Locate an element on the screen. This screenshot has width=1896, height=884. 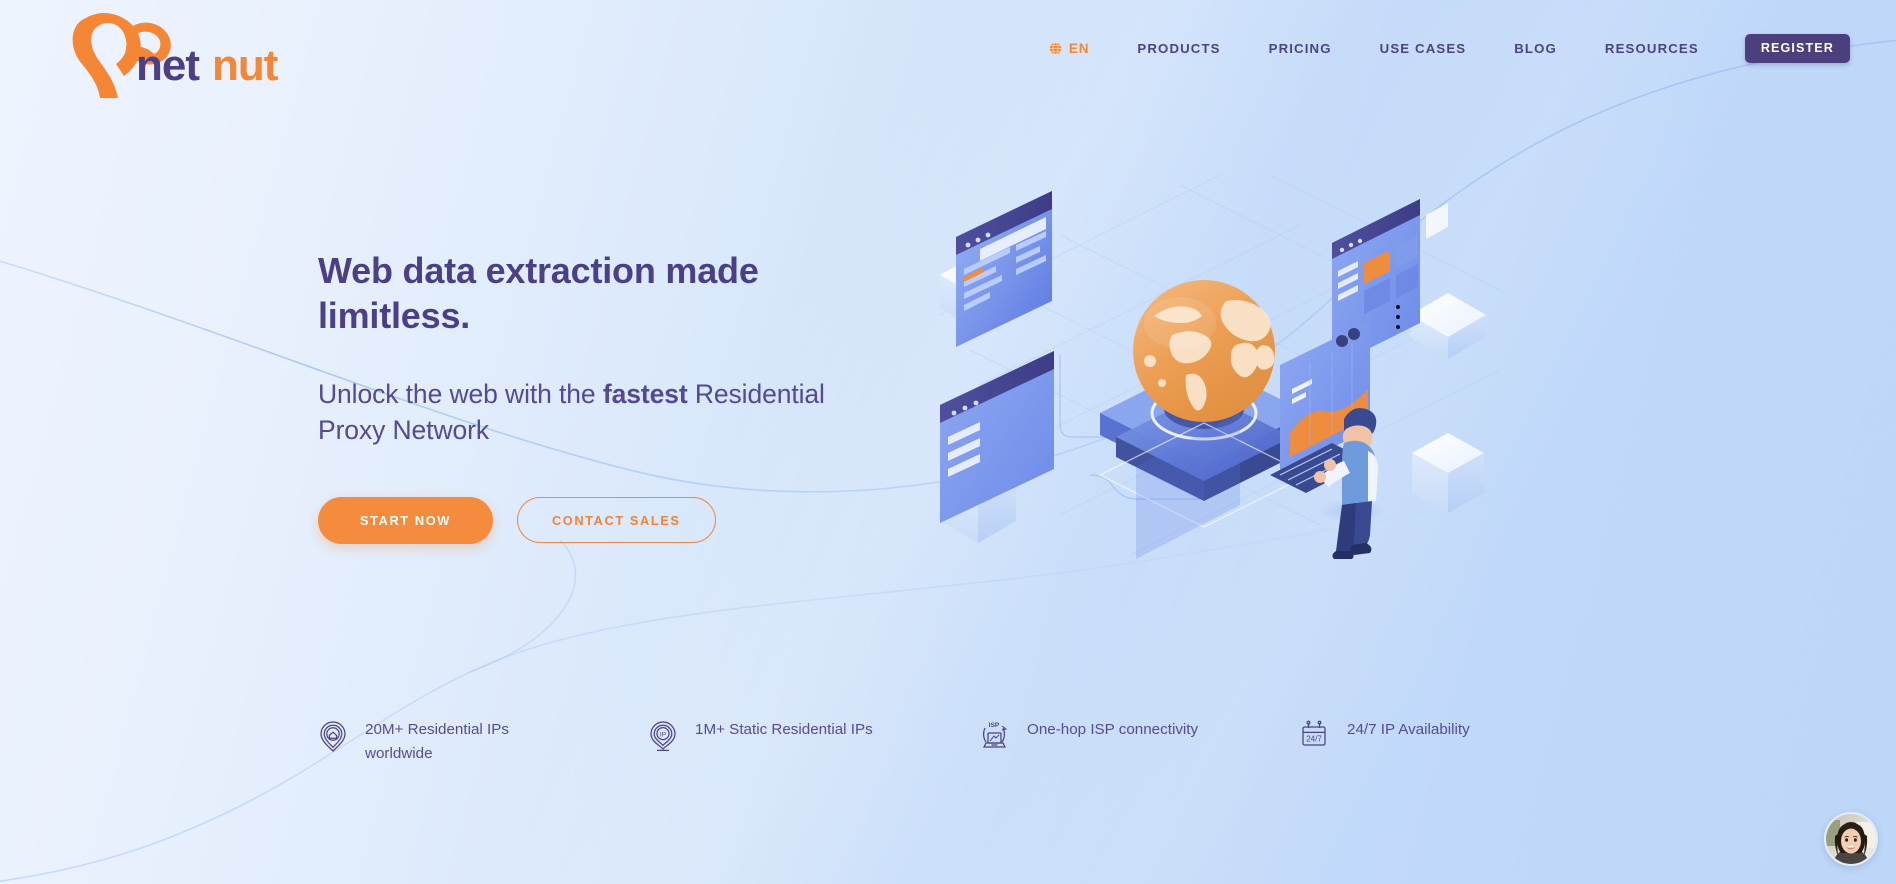
globe-icon is located at coordinates (1055, 48).